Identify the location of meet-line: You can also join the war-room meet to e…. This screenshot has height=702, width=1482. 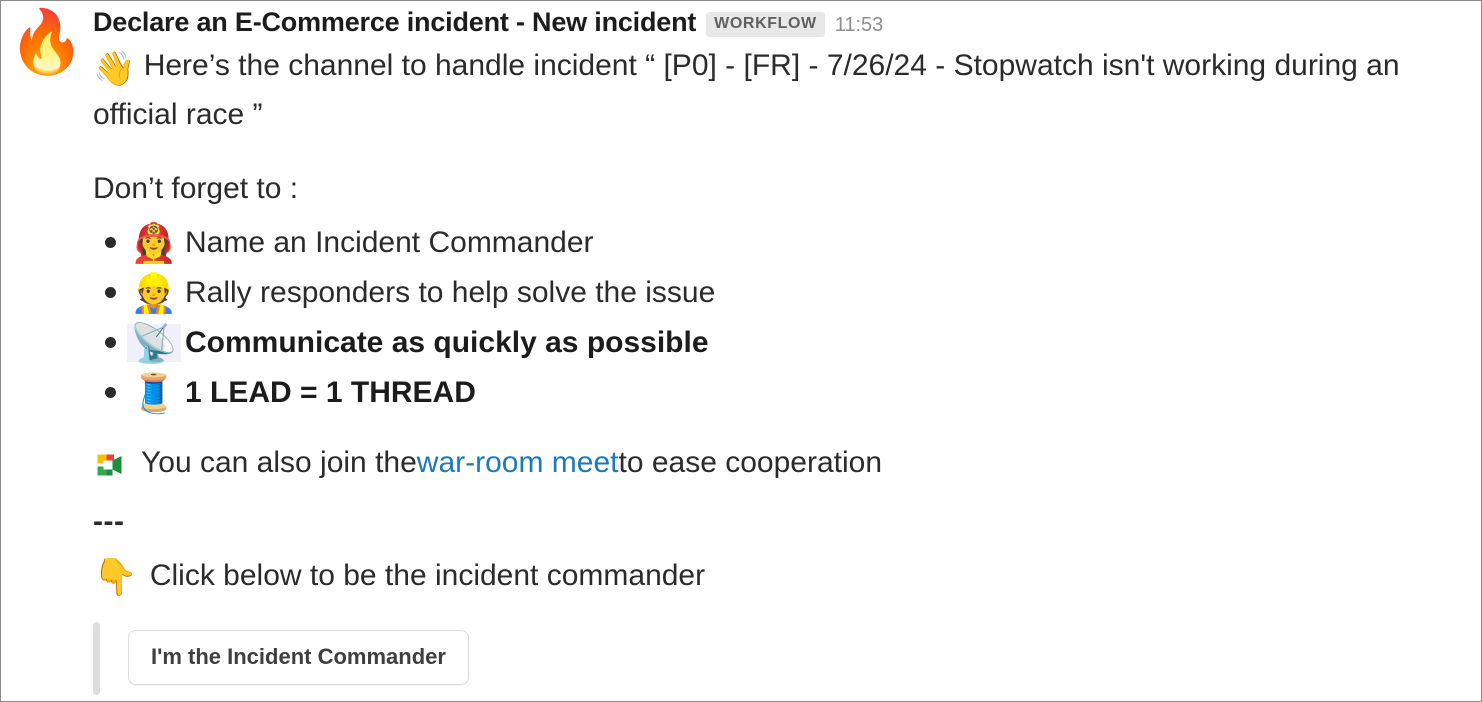
(777, 451).